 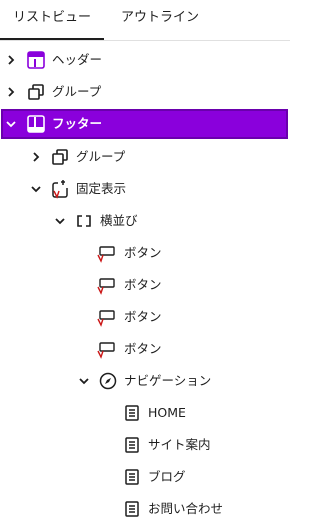 I want to click on tree-item-label: 横並び, so click(x=119, y=220).